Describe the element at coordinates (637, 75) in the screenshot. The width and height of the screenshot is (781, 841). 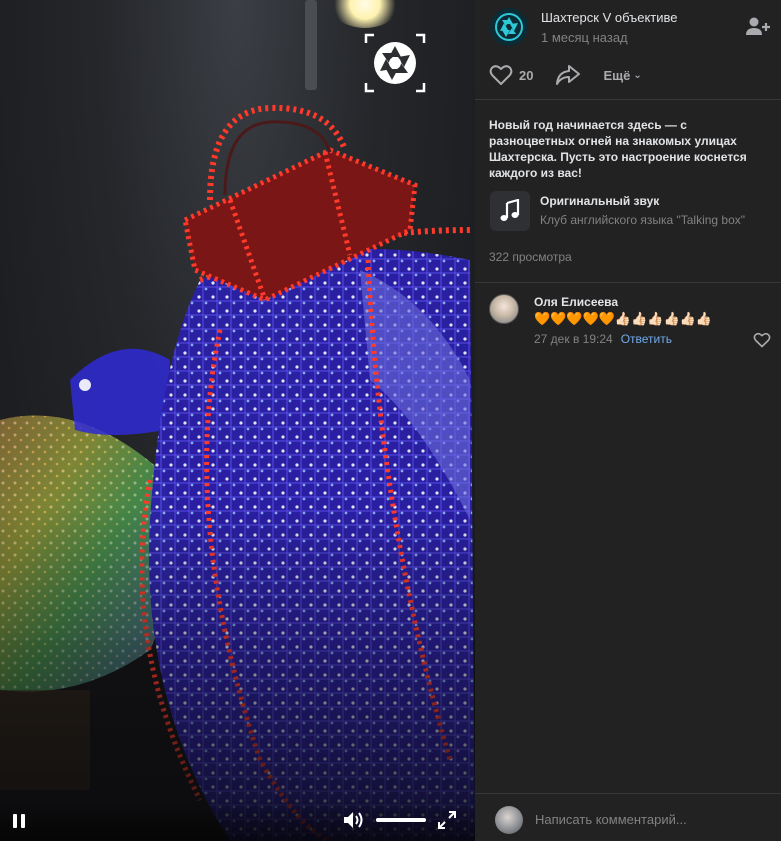
I see `chevron-down-icon: ⌄` at that location.